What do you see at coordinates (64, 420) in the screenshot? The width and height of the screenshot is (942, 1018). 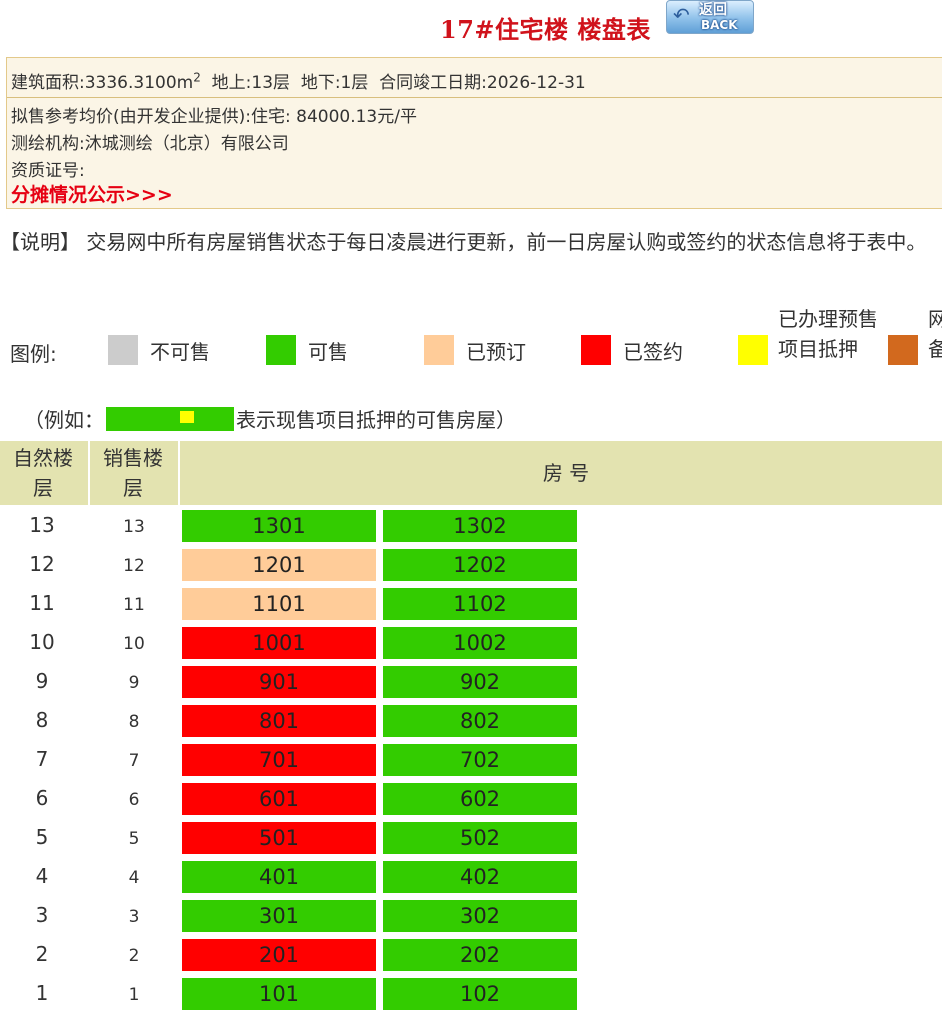 I see `example-prefix: （例如：` at bounding box center [64, 420].